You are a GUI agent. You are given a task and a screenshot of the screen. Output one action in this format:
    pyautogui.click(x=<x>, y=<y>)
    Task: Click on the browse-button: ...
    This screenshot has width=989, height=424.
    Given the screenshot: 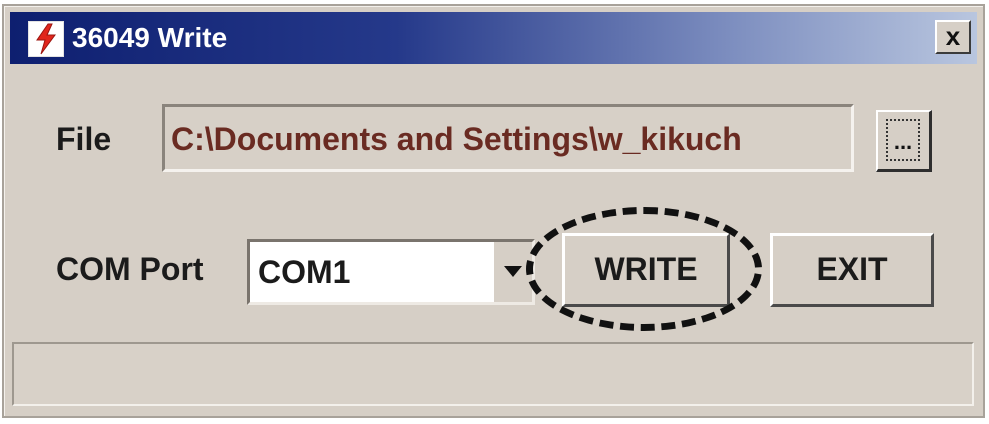 What is the action you would take?
    pyautogui.click(x=904, y=141)
    